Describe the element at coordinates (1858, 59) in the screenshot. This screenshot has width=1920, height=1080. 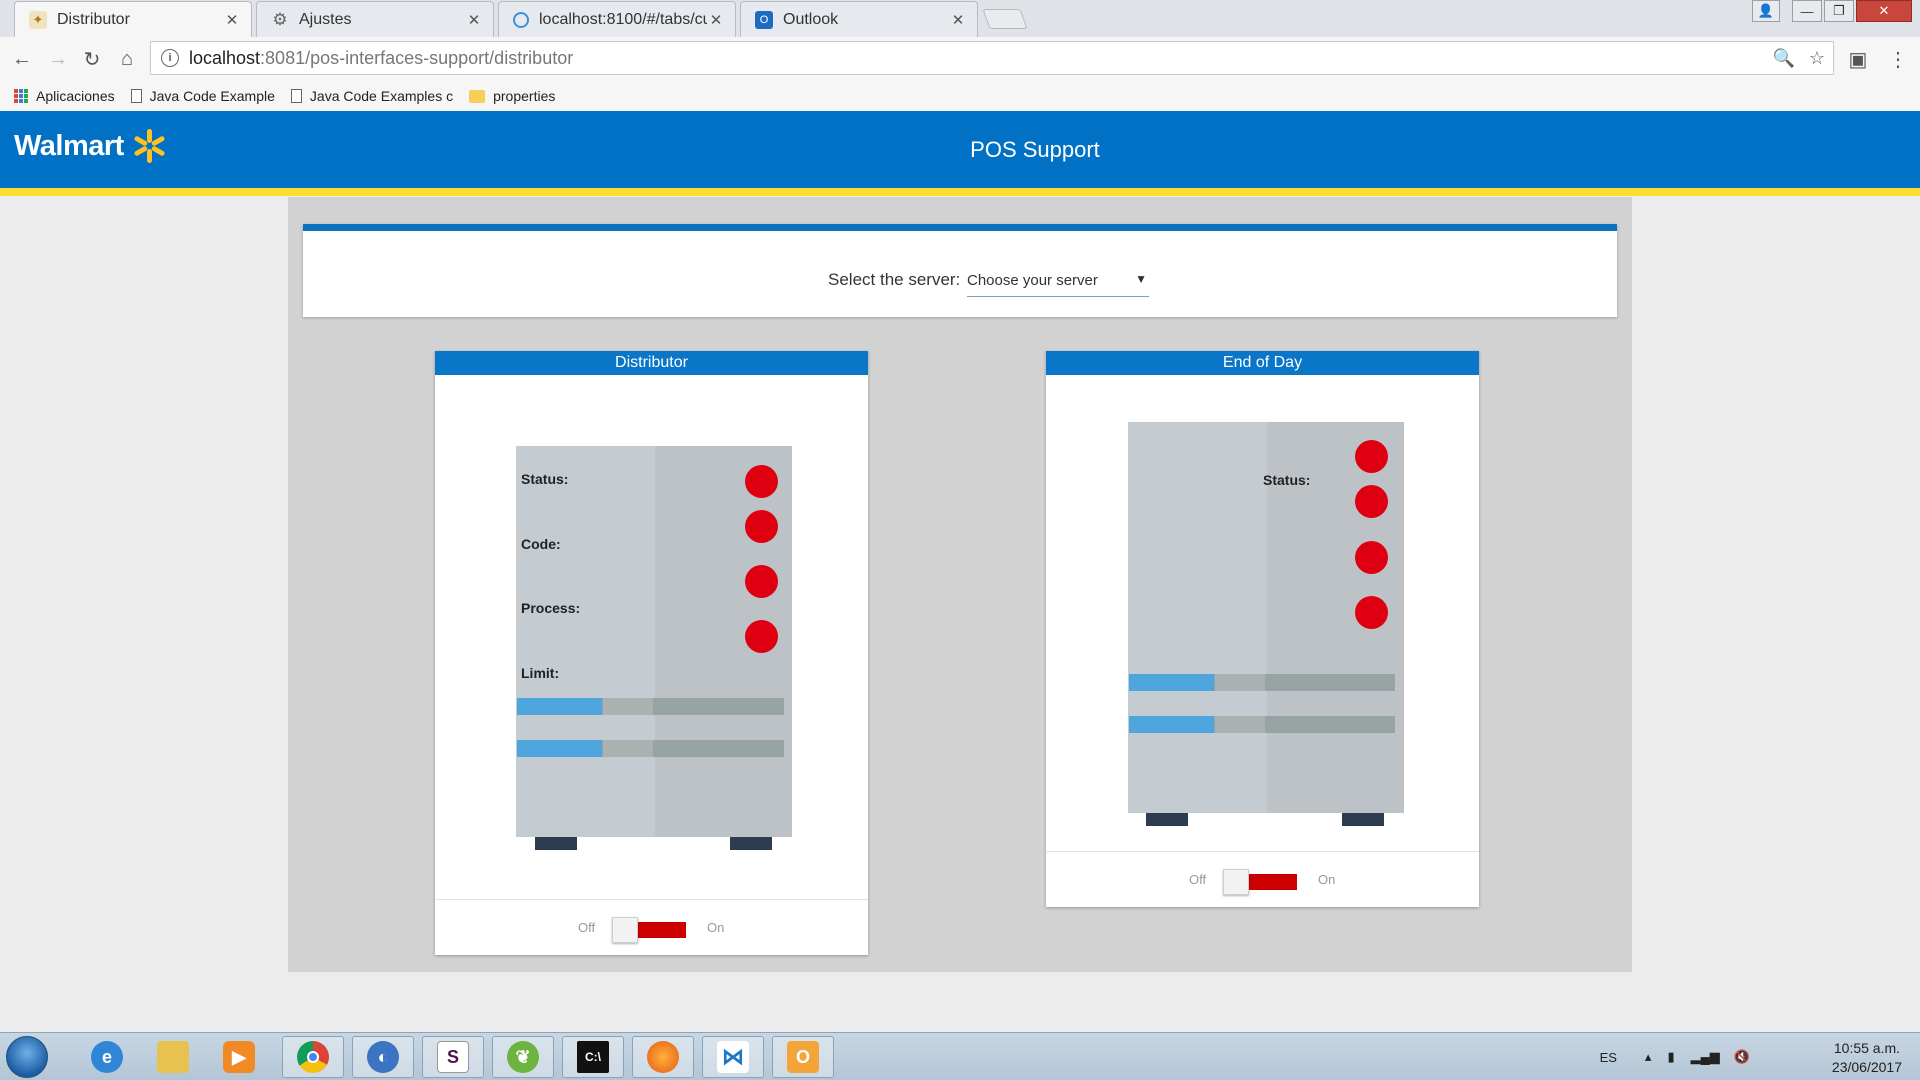
I see `extension-icon: ▣` at that location.